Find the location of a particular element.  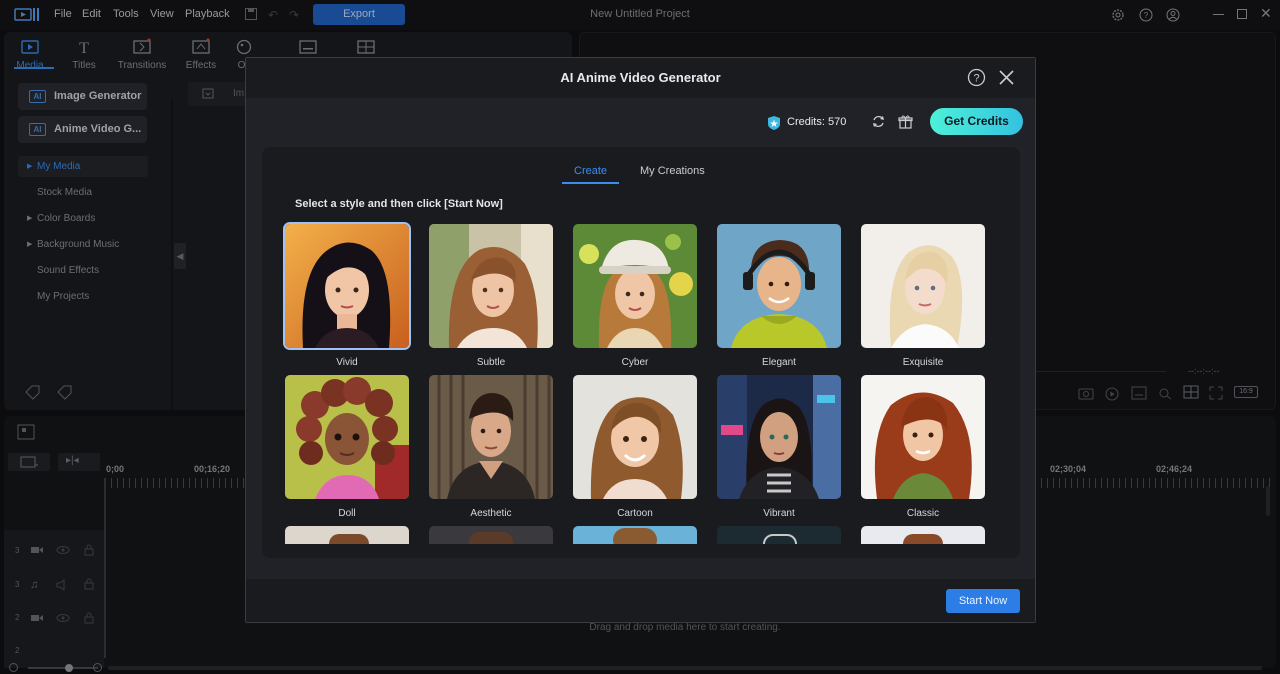

tab-my-creations: My Creations is located at coordinates (672, 171).